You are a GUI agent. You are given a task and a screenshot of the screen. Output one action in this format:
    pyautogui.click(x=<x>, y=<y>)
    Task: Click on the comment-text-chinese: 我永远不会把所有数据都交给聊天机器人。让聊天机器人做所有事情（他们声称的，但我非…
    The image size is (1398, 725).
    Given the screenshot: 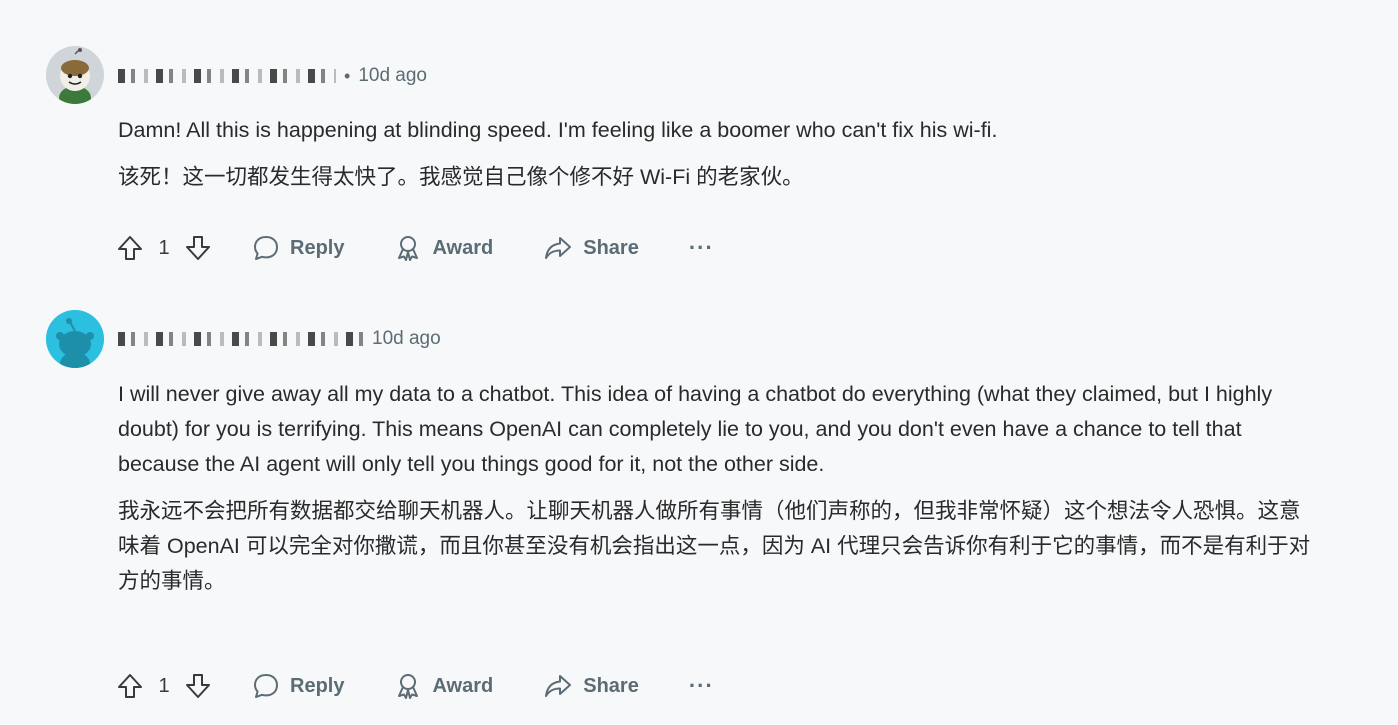 What is the action you would take?
    pyautogui.click(x=714, y=546)
    